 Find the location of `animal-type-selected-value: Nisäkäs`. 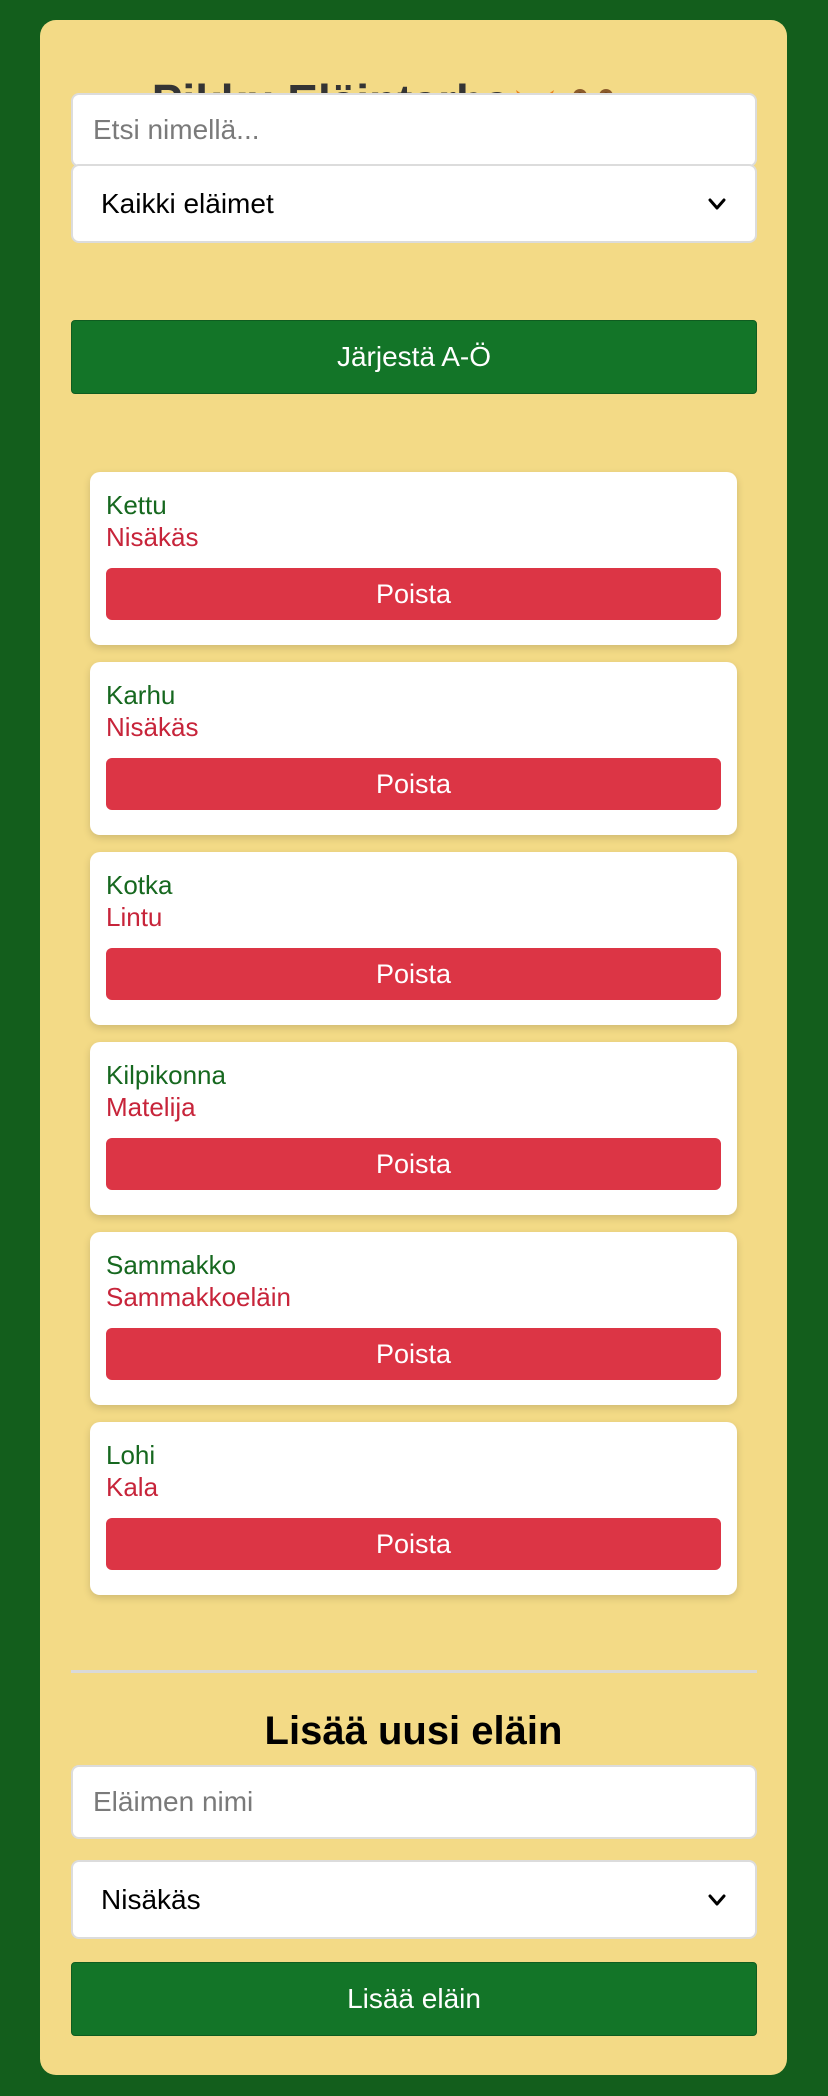

animal-type-selected-value: Nisäkäs is located at coordinates (151, 1899).